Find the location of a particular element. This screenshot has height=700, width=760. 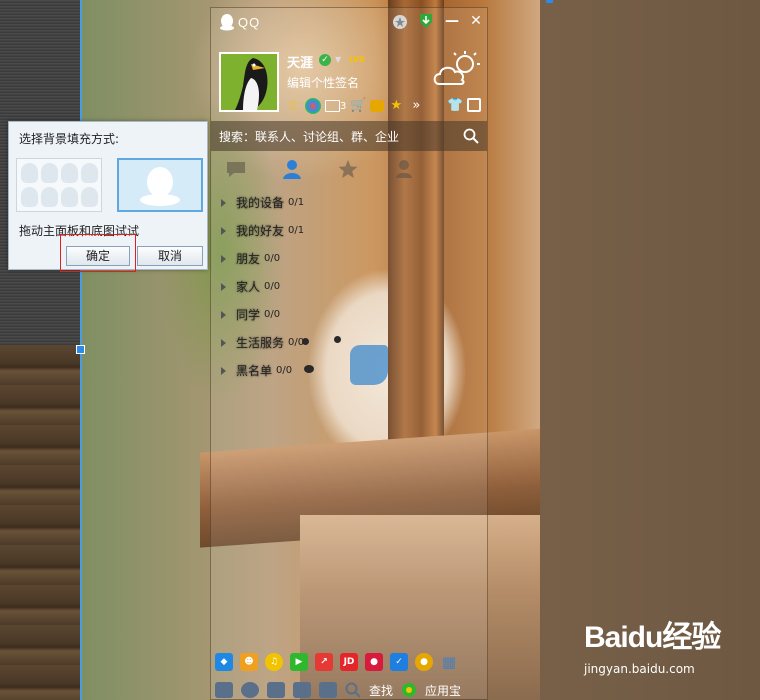

main-menu-bar: 查找 应用宝 is located at coordinates (350, 690).